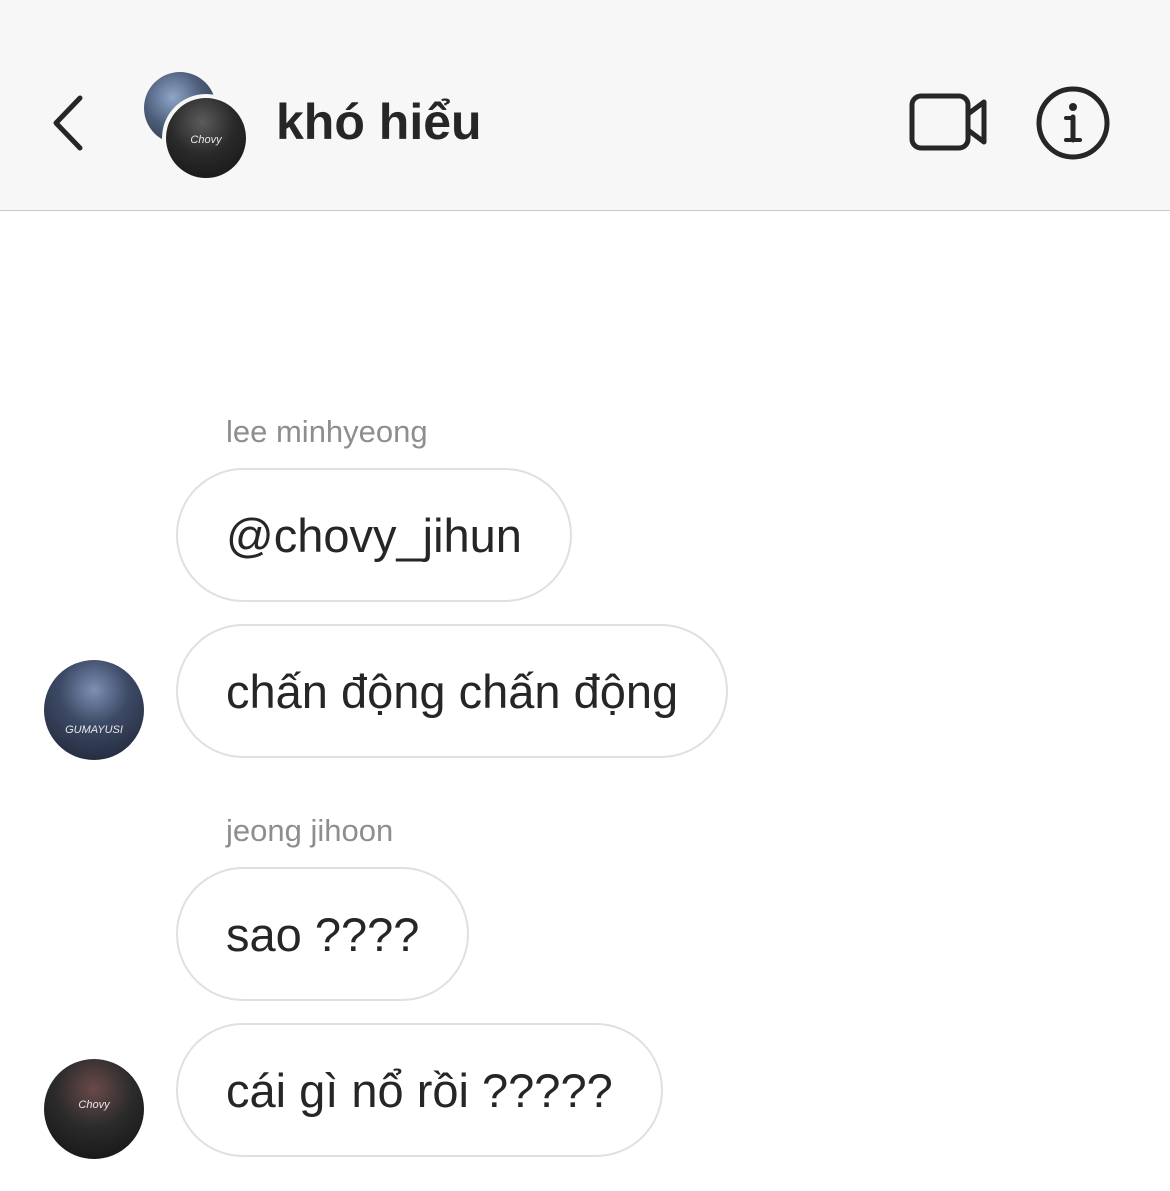 This screenshot has height=1191, width=1170. I want to click on info-icon, so click(1073, 123).